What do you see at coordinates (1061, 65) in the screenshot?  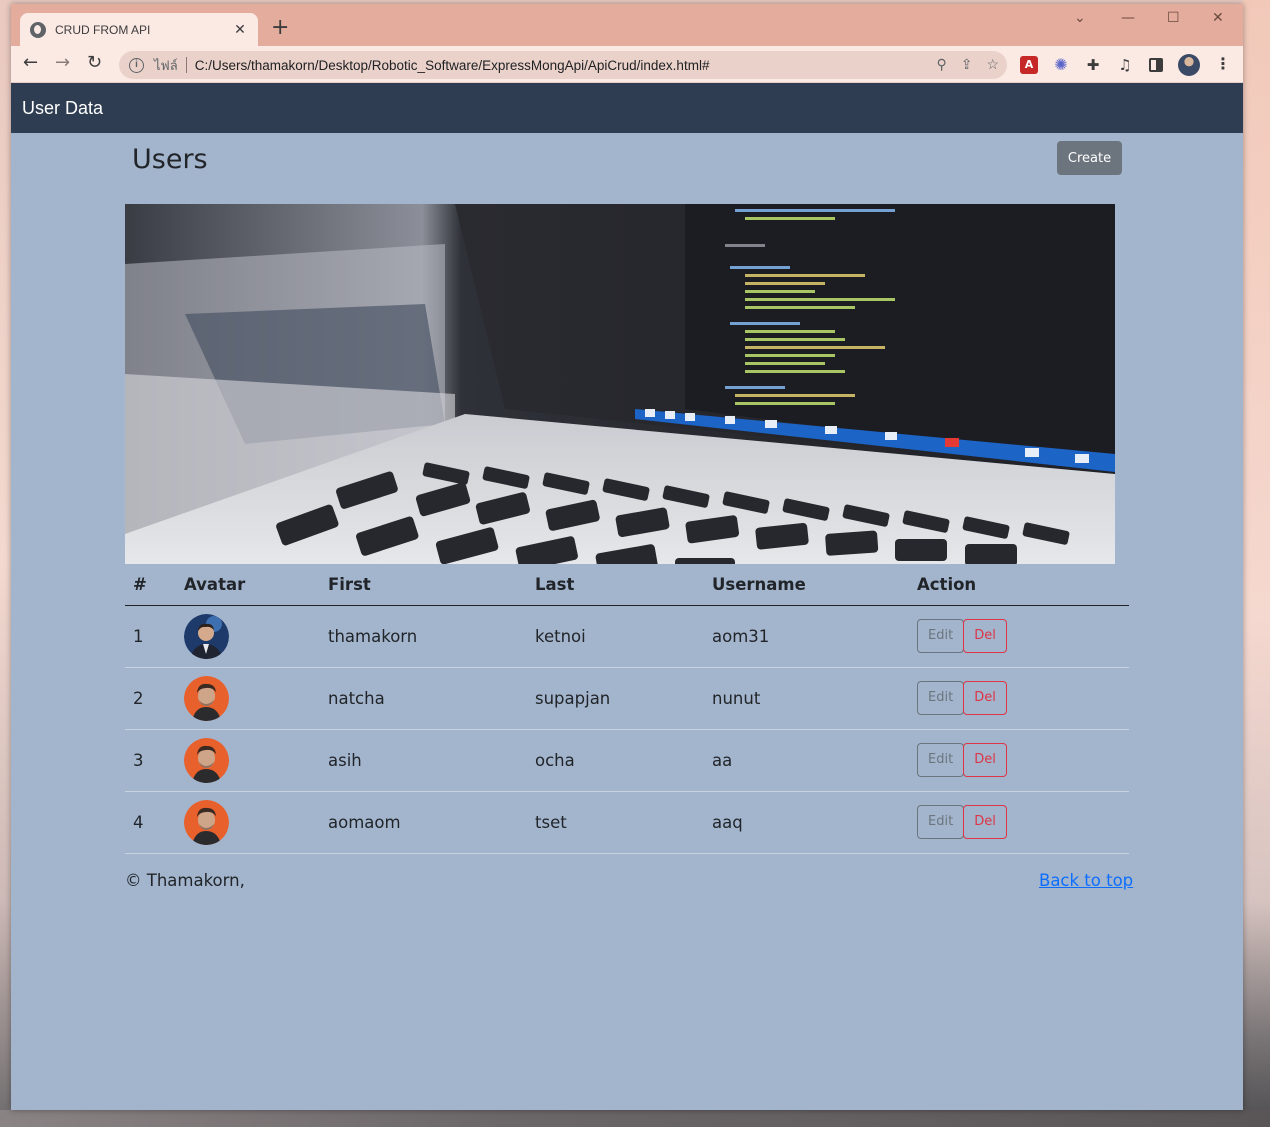 I see `gear-extension-icon: ✺` at bounding box center [1061, 65].